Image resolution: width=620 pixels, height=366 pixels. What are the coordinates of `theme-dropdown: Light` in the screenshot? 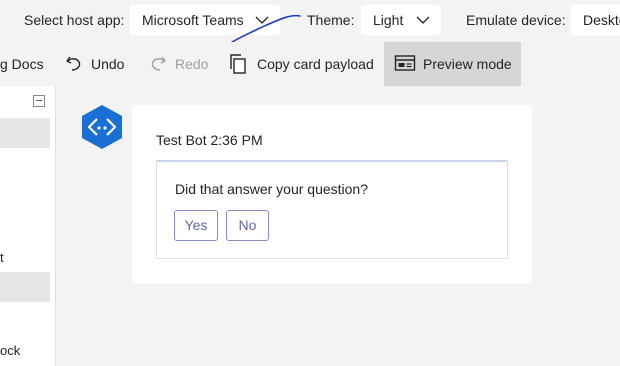 It's located at (401, 20).